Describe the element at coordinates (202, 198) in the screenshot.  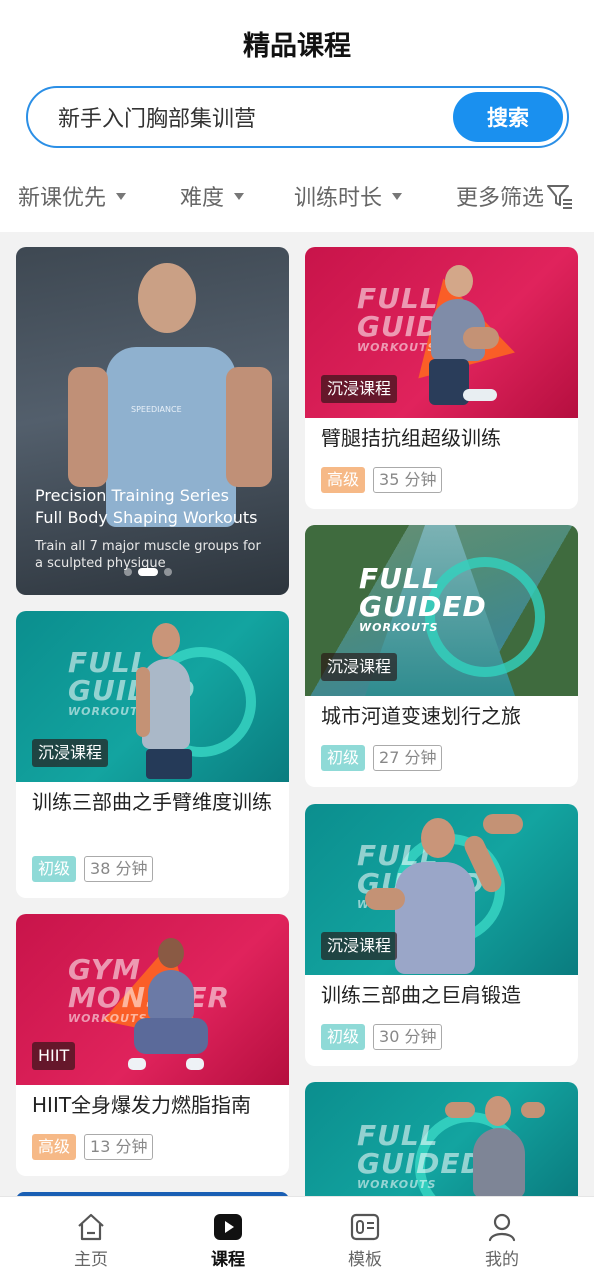
I see `filter-label: 难度` at that location.